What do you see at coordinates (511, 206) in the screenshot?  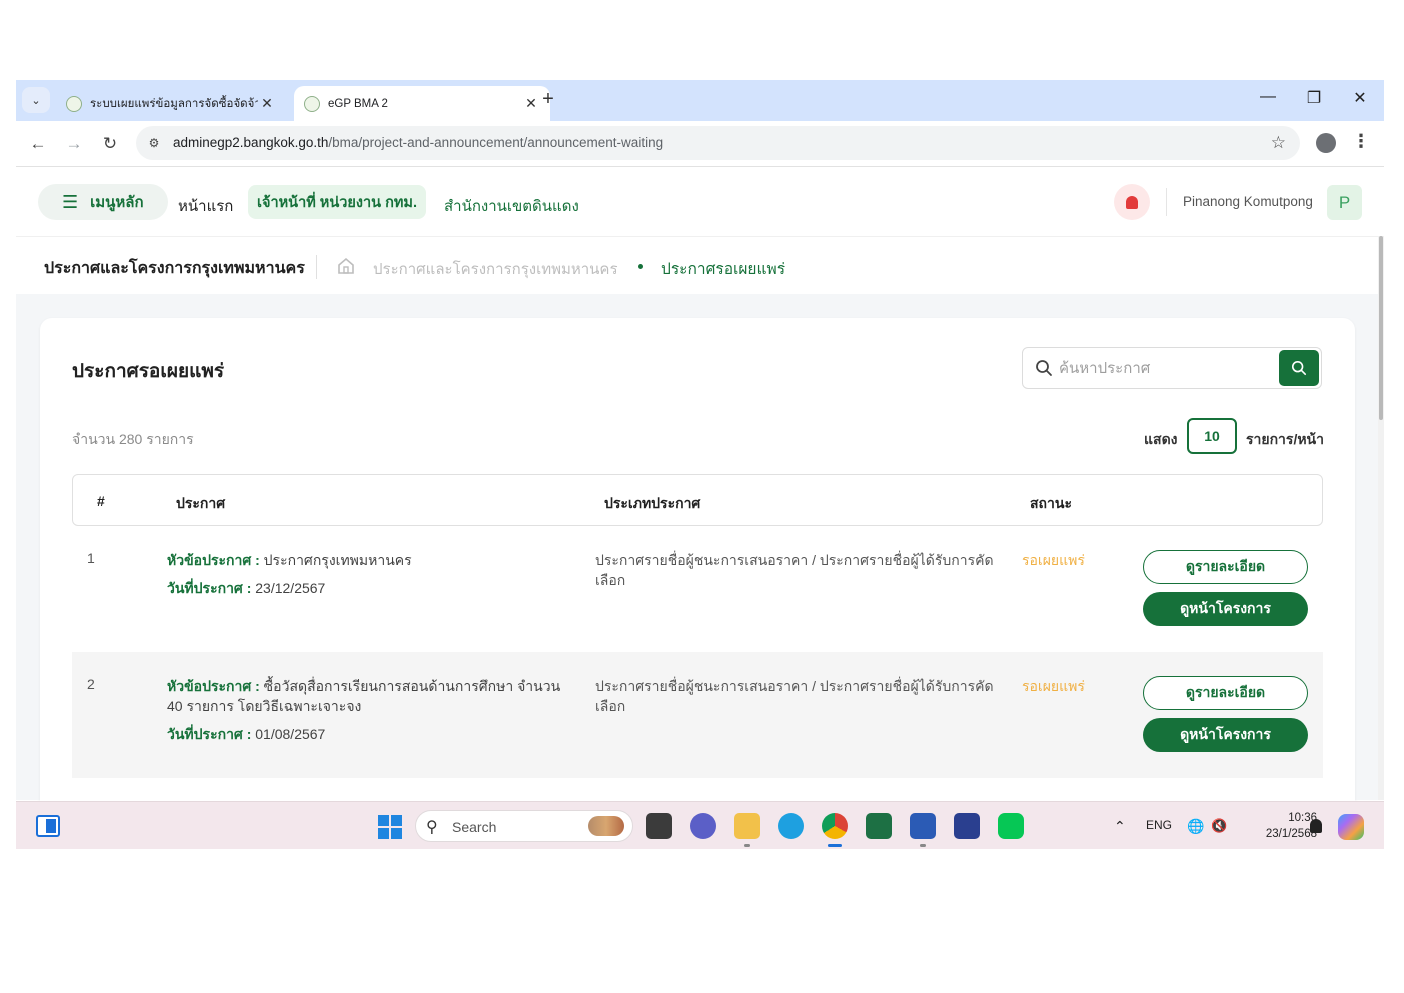 I see `office-label: สำนักงานเขตดินแดง` at bounding box center [511, 206].